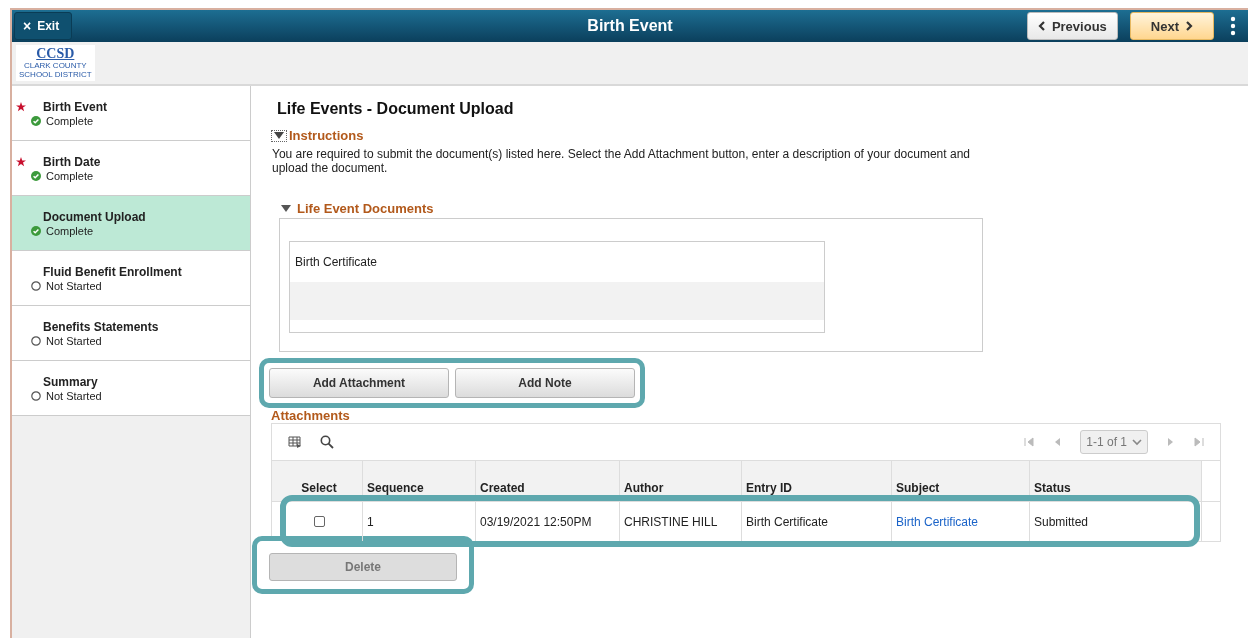  What do you see at coordinates (621, 161) in the screenshot?
I see `instructions-text: You are required to submit the document(s) listed here. Select the Add Attachment button, enter a description of your document and upload the document.` at bounding box center [621, 161].